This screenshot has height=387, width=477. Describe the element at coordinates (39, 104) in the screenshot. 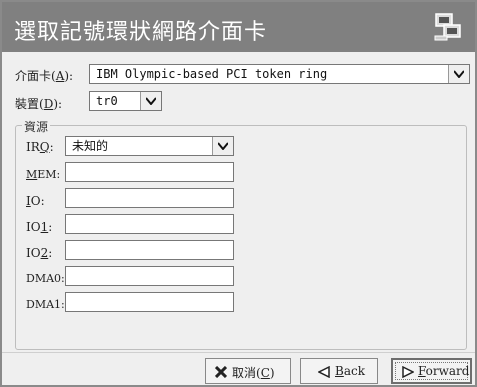

I see `device-label: 裝置(D):` at that location.